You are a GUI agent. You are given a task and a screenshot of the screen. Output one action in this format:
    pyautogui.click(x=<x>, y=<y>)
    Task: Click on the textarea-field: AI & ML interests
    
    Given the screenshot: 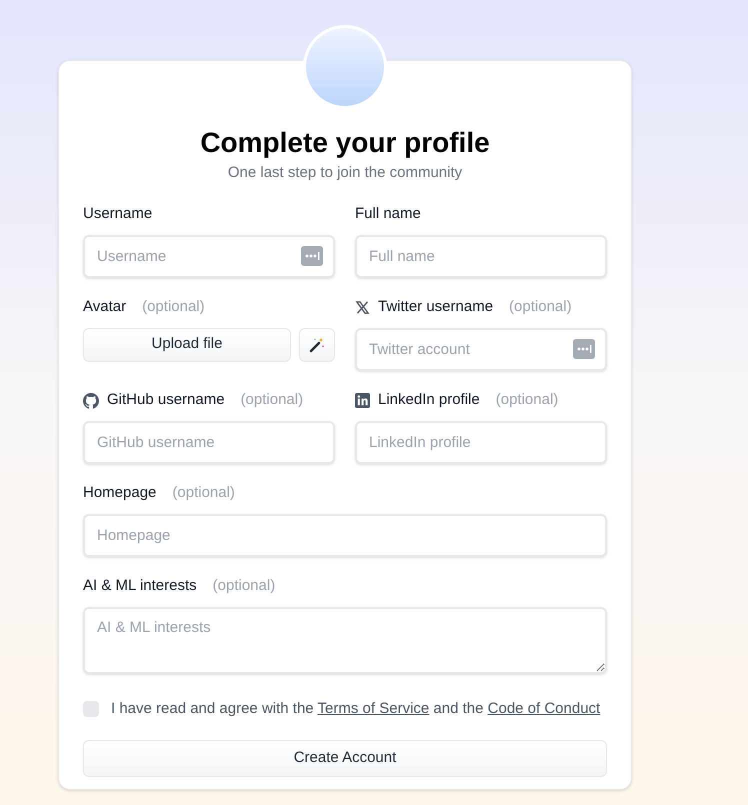 What is the action you would take?
    pyautogui.click(x=345, y=640)
    